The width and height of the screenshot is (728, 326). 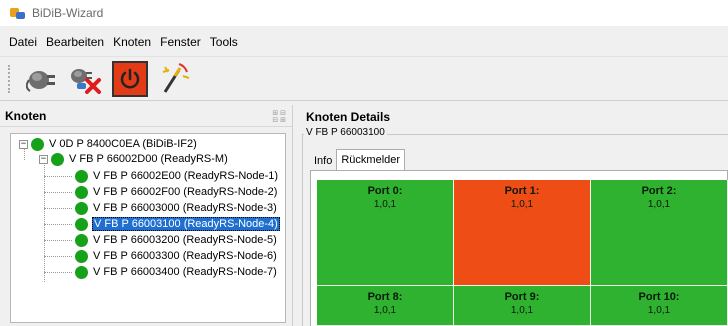 I want to click on connect-button, so click(x=42, y=79).